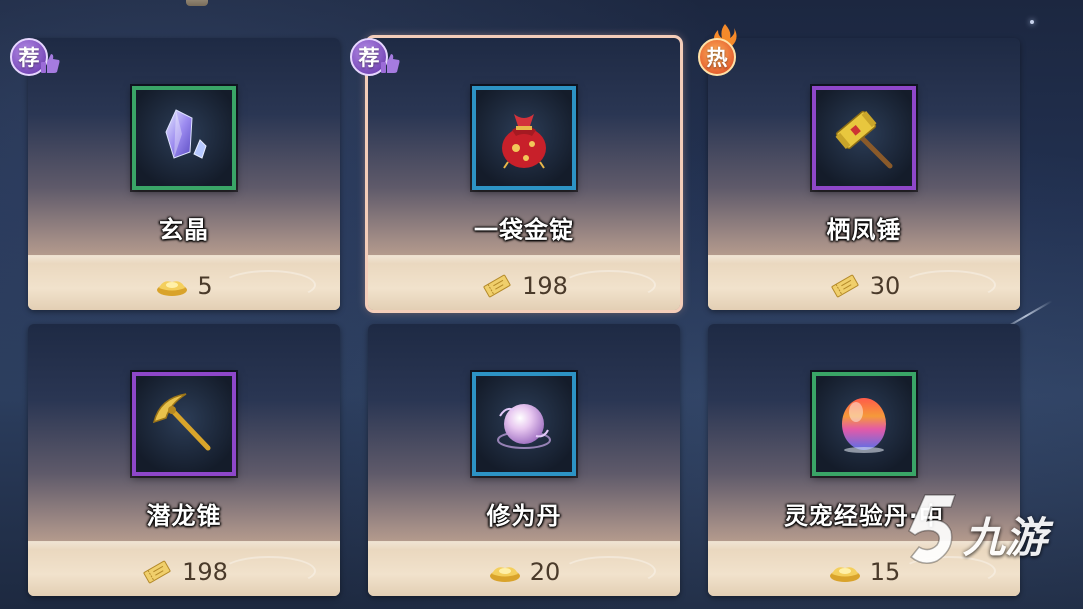 This screenshot has width=1083, height=609. I want to click on shop-item-card: 潜龙锥 198, so click(184, 460).